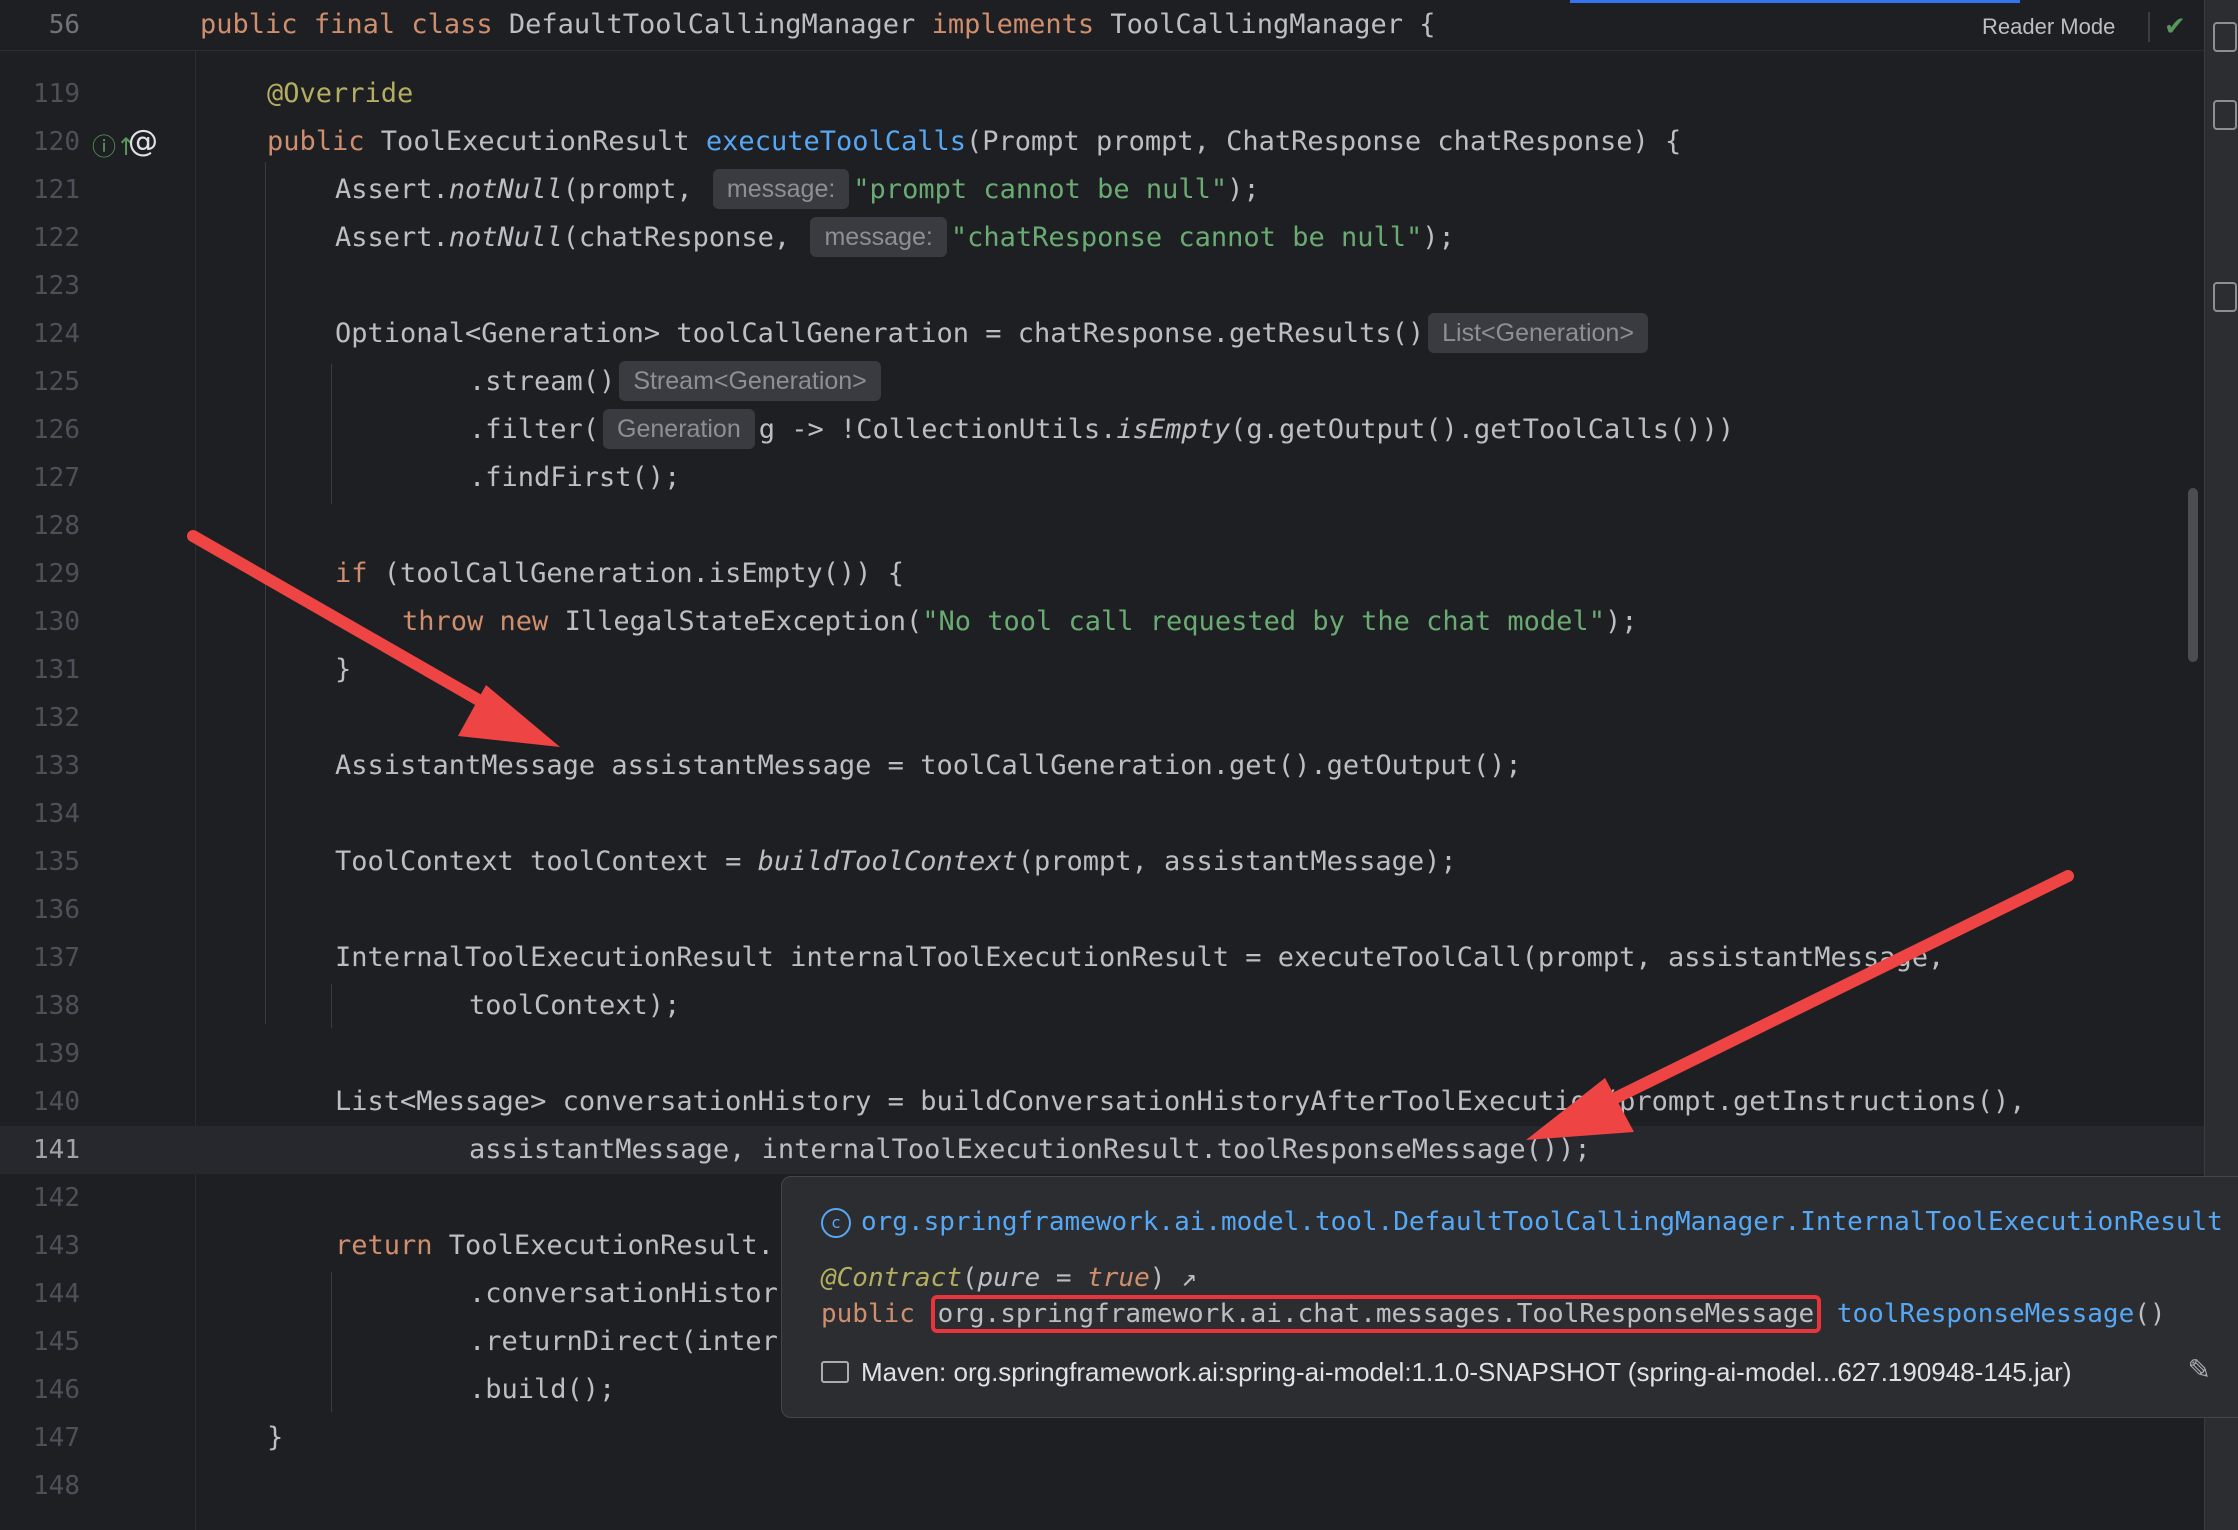  Describe the element at coordinates (2175, 27) in the screenshot. I see `check-icon: ✔` at that location.